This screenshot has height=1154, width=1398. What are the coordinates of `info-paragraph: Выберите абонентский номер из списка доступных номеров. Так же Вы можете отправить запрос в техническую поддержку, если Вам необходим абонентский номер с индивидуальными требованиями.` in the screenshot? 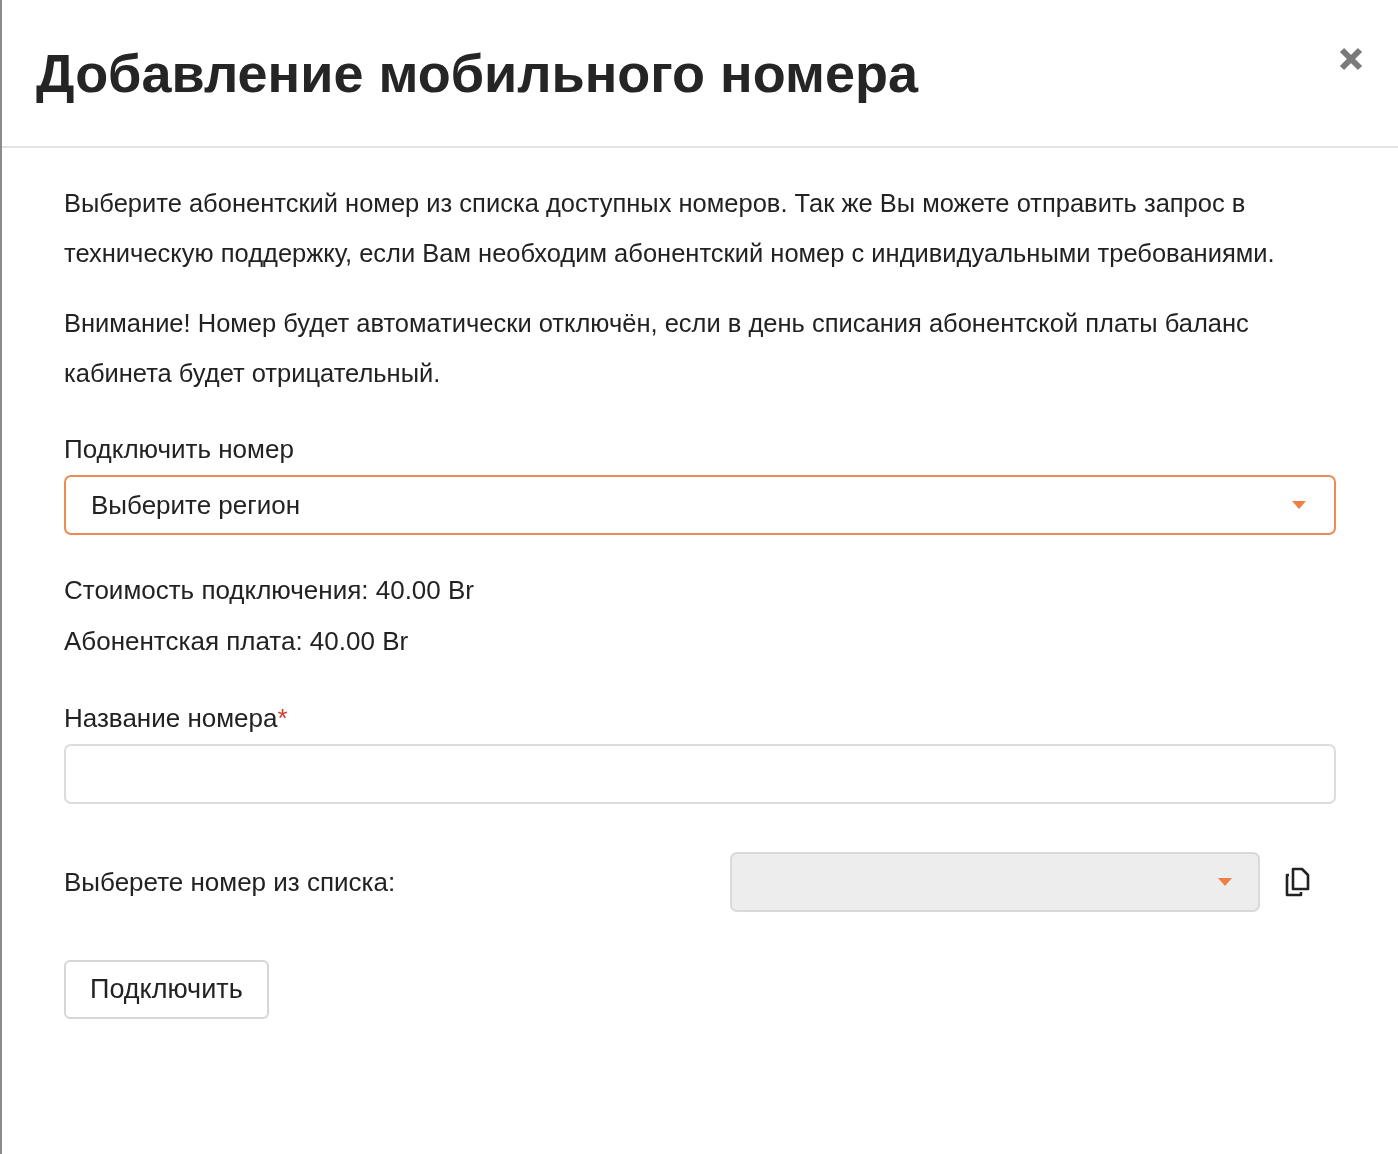 It's located at (670, 228).